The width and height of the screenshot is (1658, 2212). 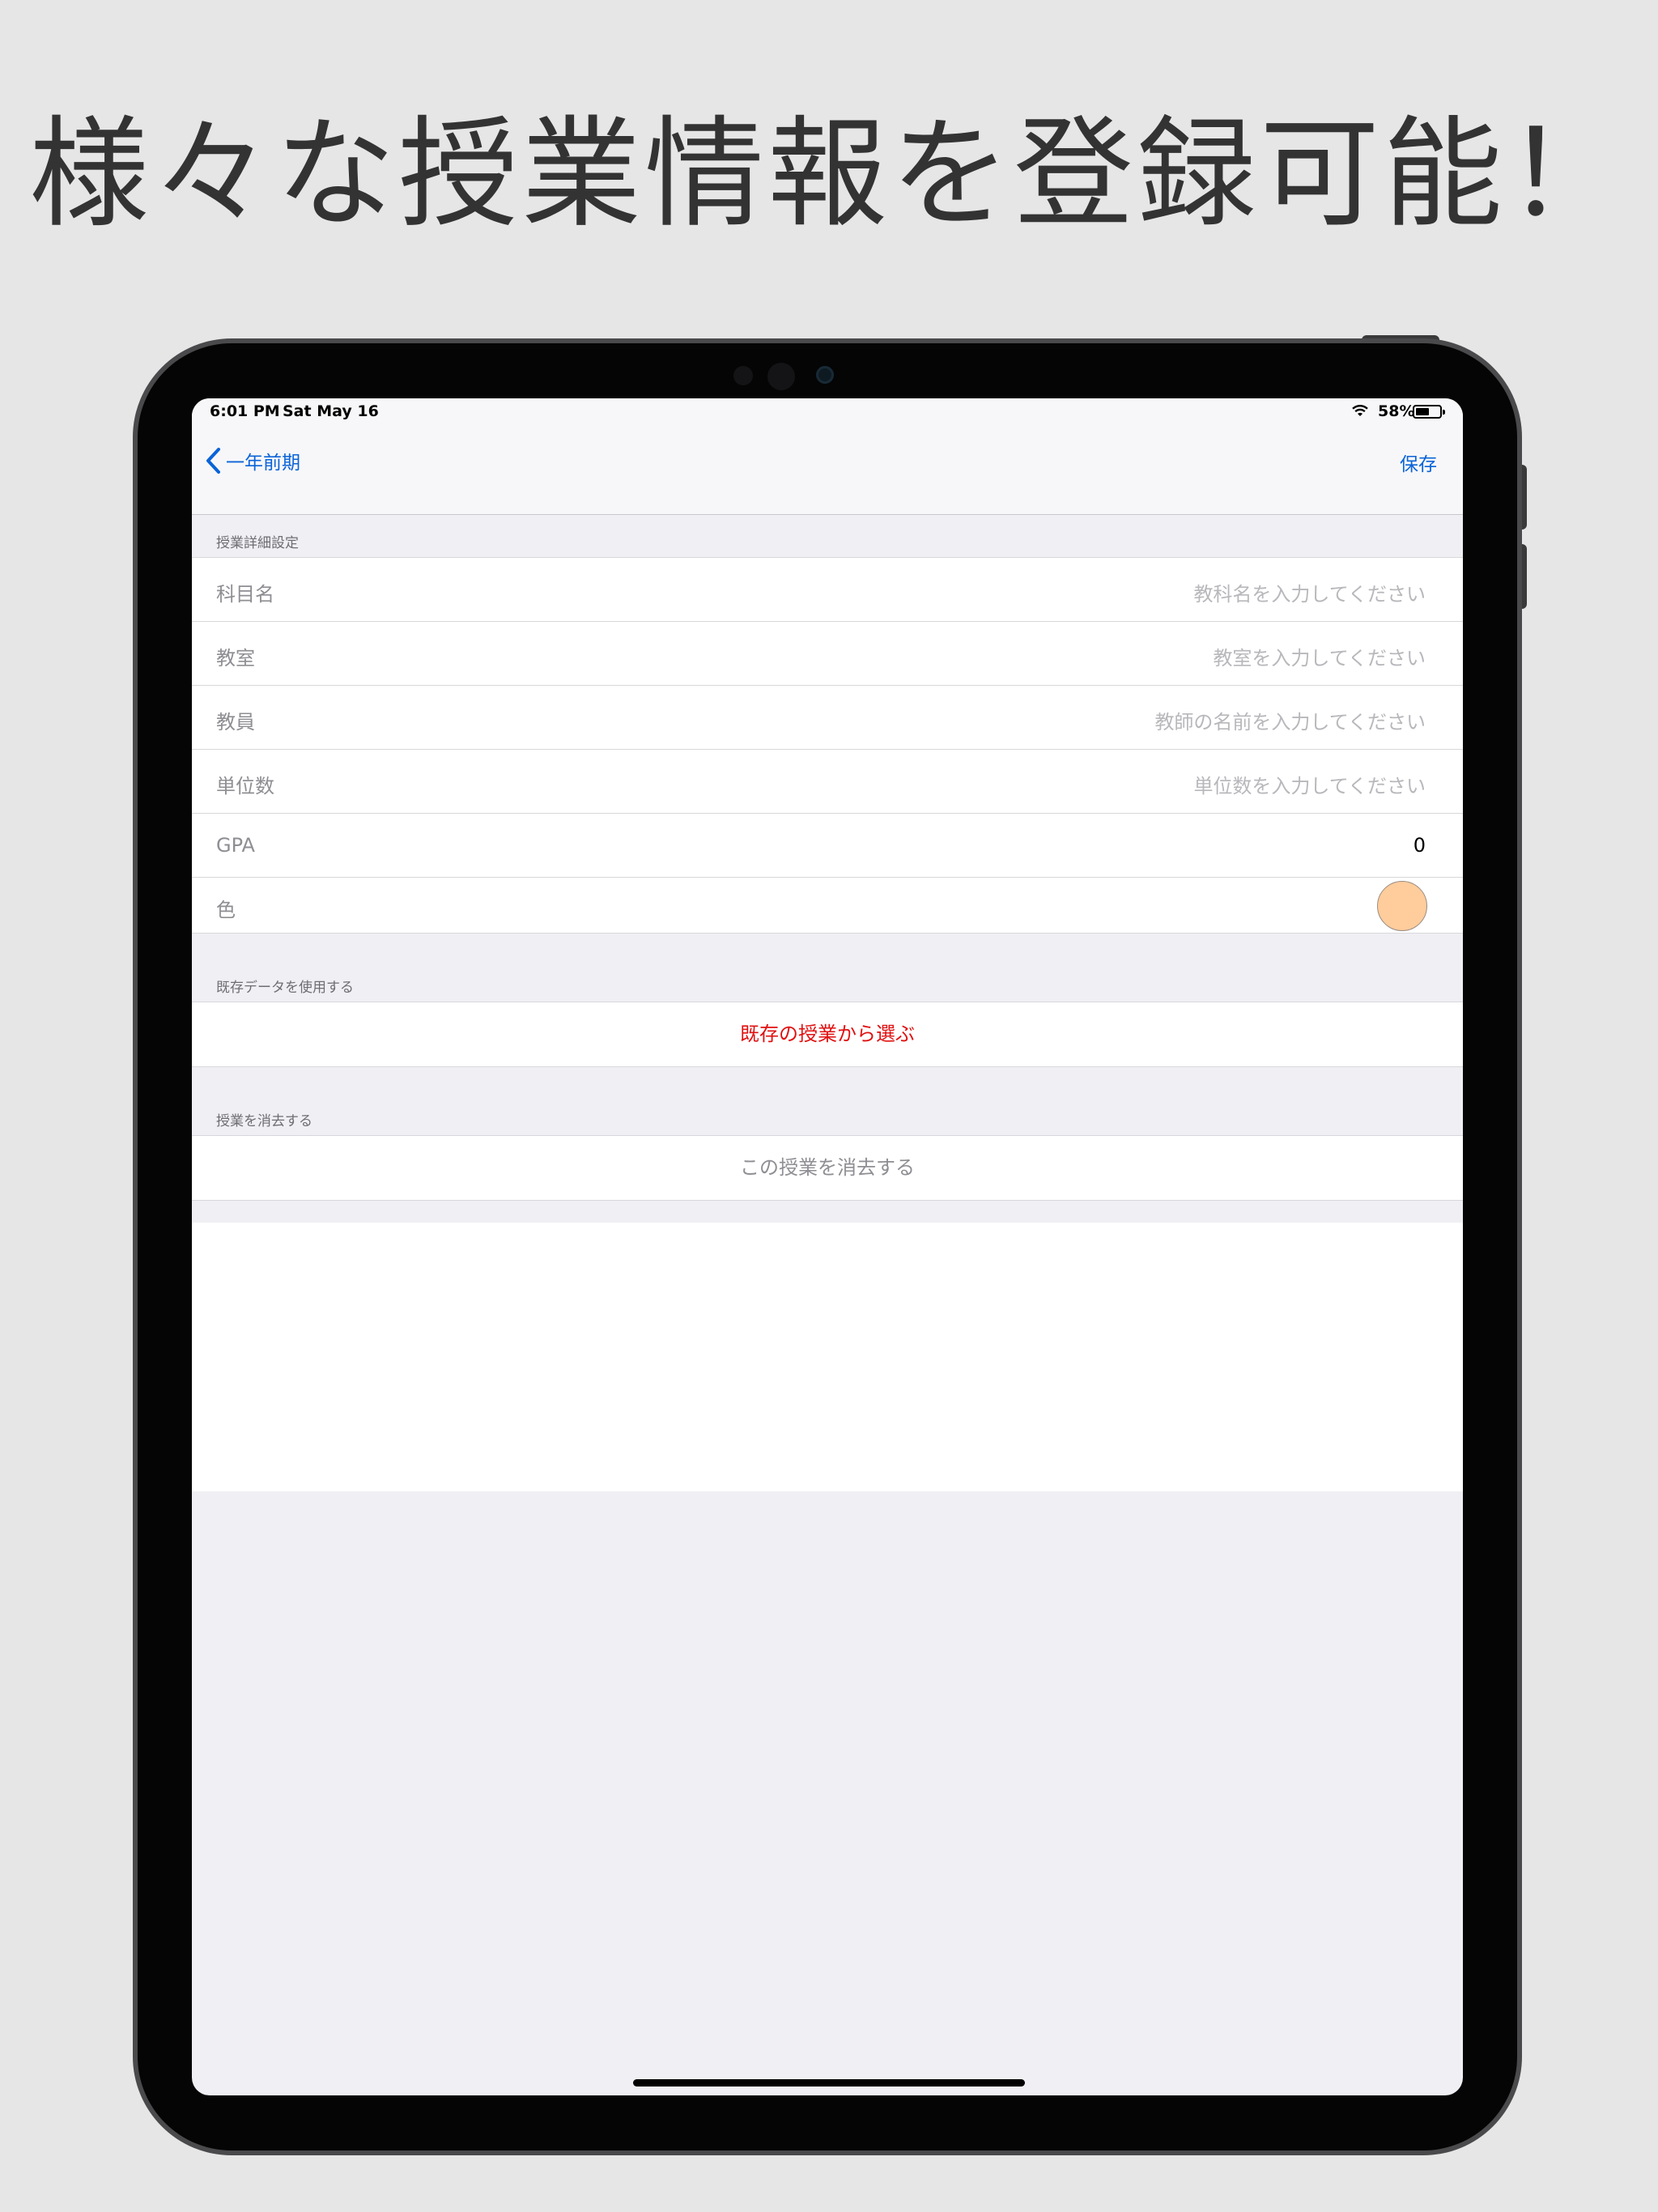 I want to click on section-header-existing: 既存データを使用する, so click(x=285, y=988).